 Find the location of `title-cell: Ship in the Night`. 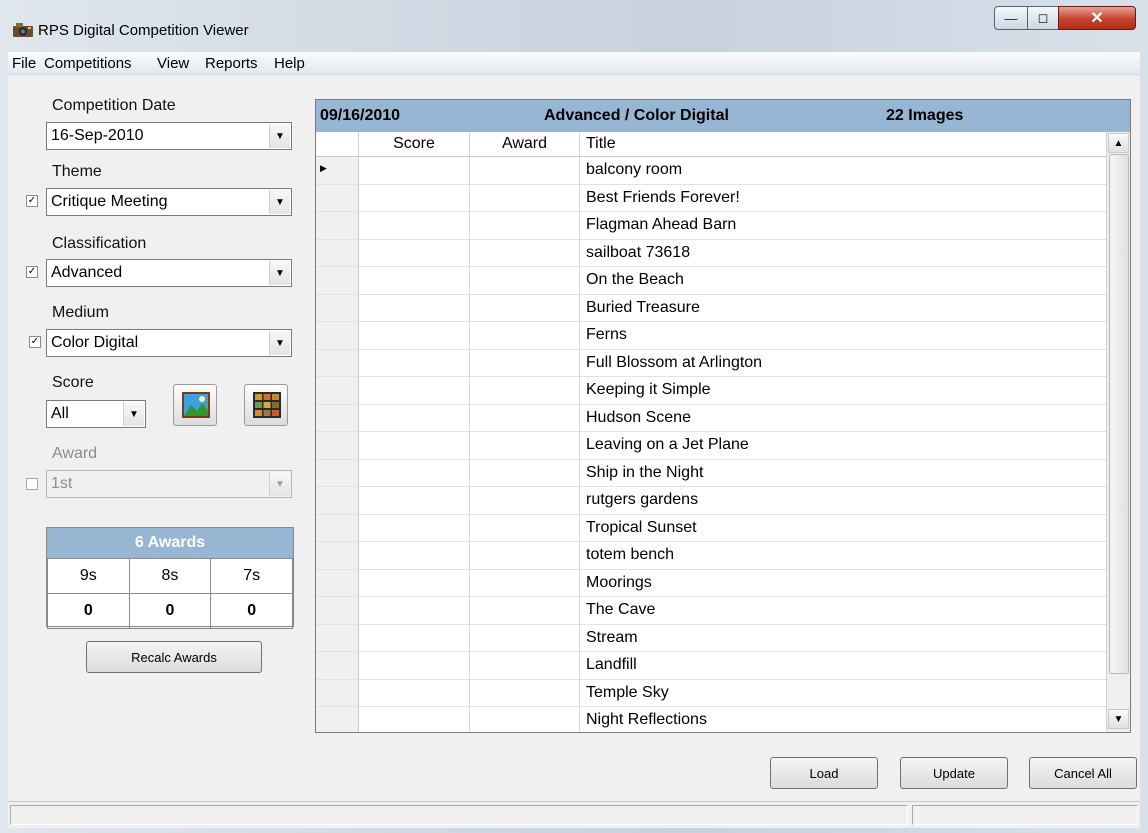

title-cell: Ship in the Night is located at coordinates (644, 473).